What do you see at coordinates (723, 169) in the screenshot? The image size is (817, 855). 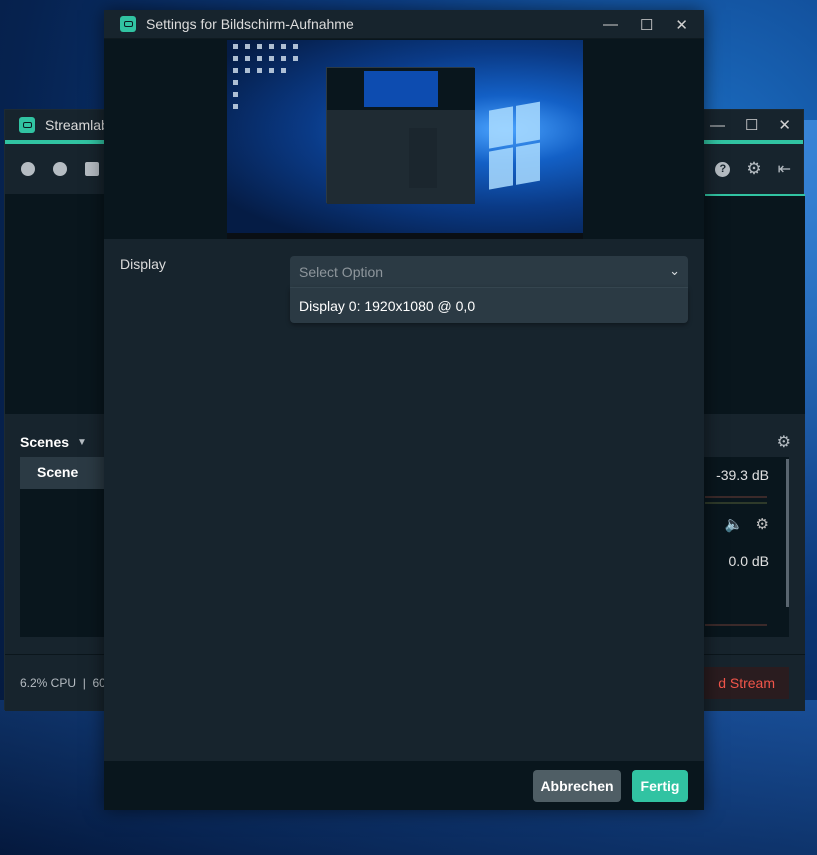 I see `help-icon: ?` at bounding box center [723, 169].